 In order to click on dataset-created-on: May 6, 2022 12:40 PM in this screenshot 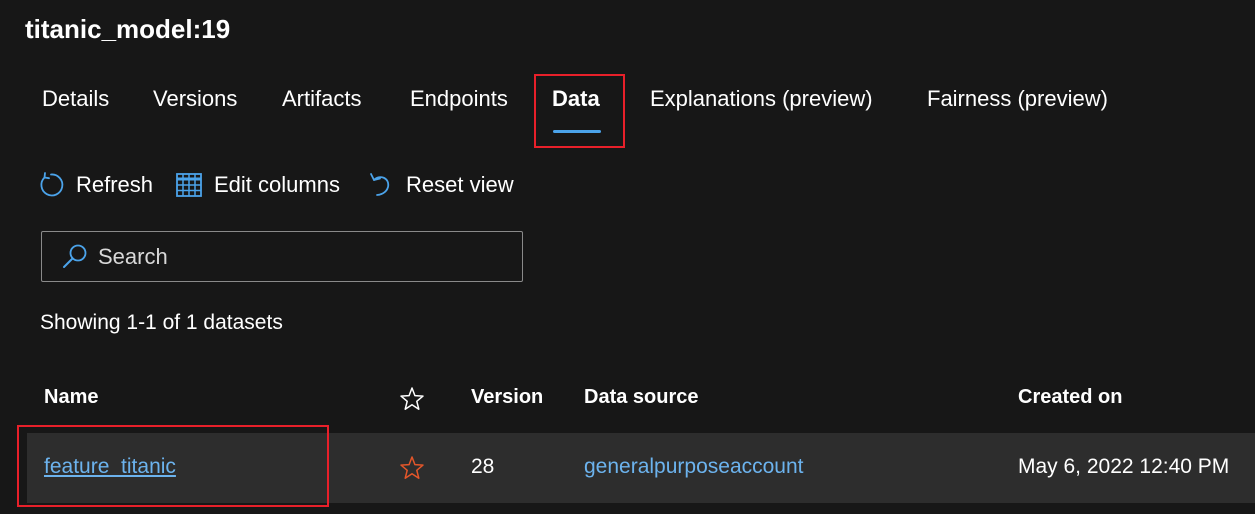, I will do `click(1124, 466)`.